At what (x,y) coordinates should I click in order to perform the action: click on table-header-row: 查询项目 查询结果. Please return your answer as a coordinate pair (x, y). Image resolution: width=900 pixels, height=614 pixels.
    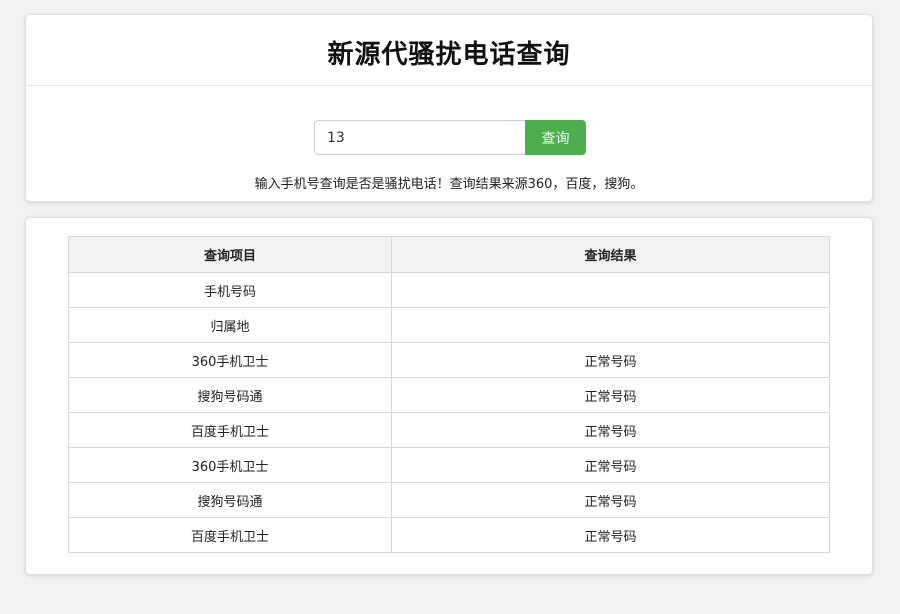
    Looking at the image, I should click on (449, 254).